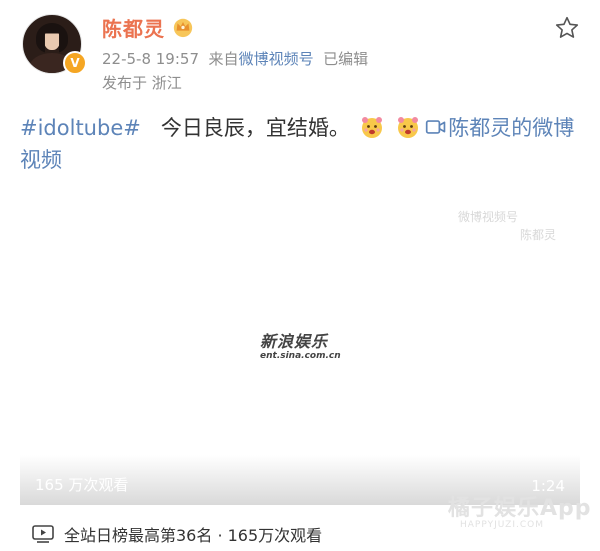  I want to click on crown-icon, so click(183, 28).